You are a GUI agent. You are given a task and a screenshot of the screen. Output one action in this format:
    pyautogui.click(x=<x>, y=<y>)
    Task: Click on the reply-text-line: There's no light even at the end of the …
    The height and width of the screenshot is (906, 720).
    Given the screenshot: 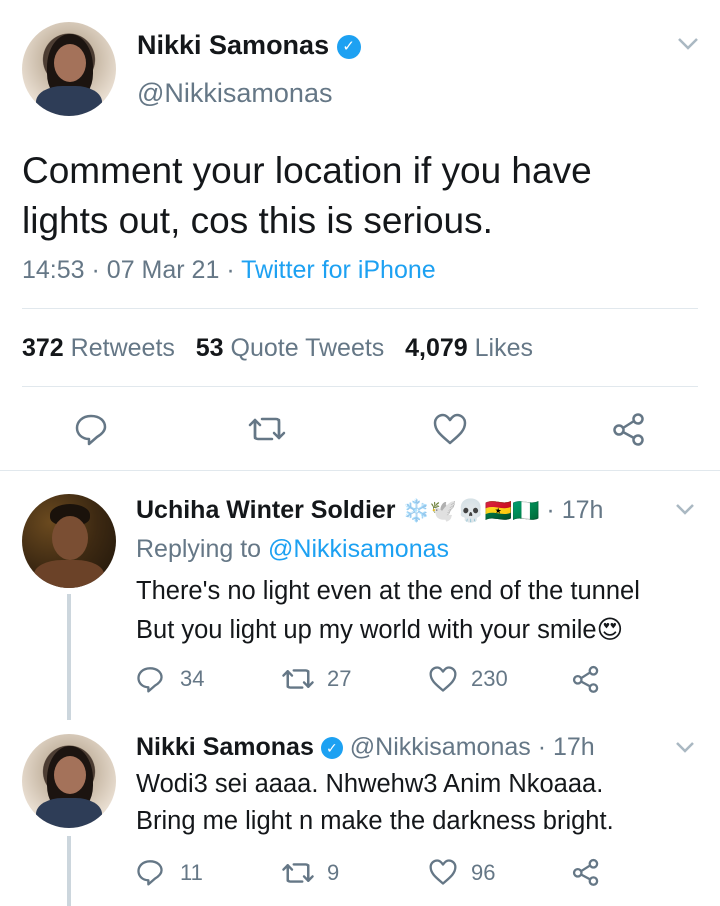 What is the action you would take?
    pyautogui.click(x=388, y=591)
    